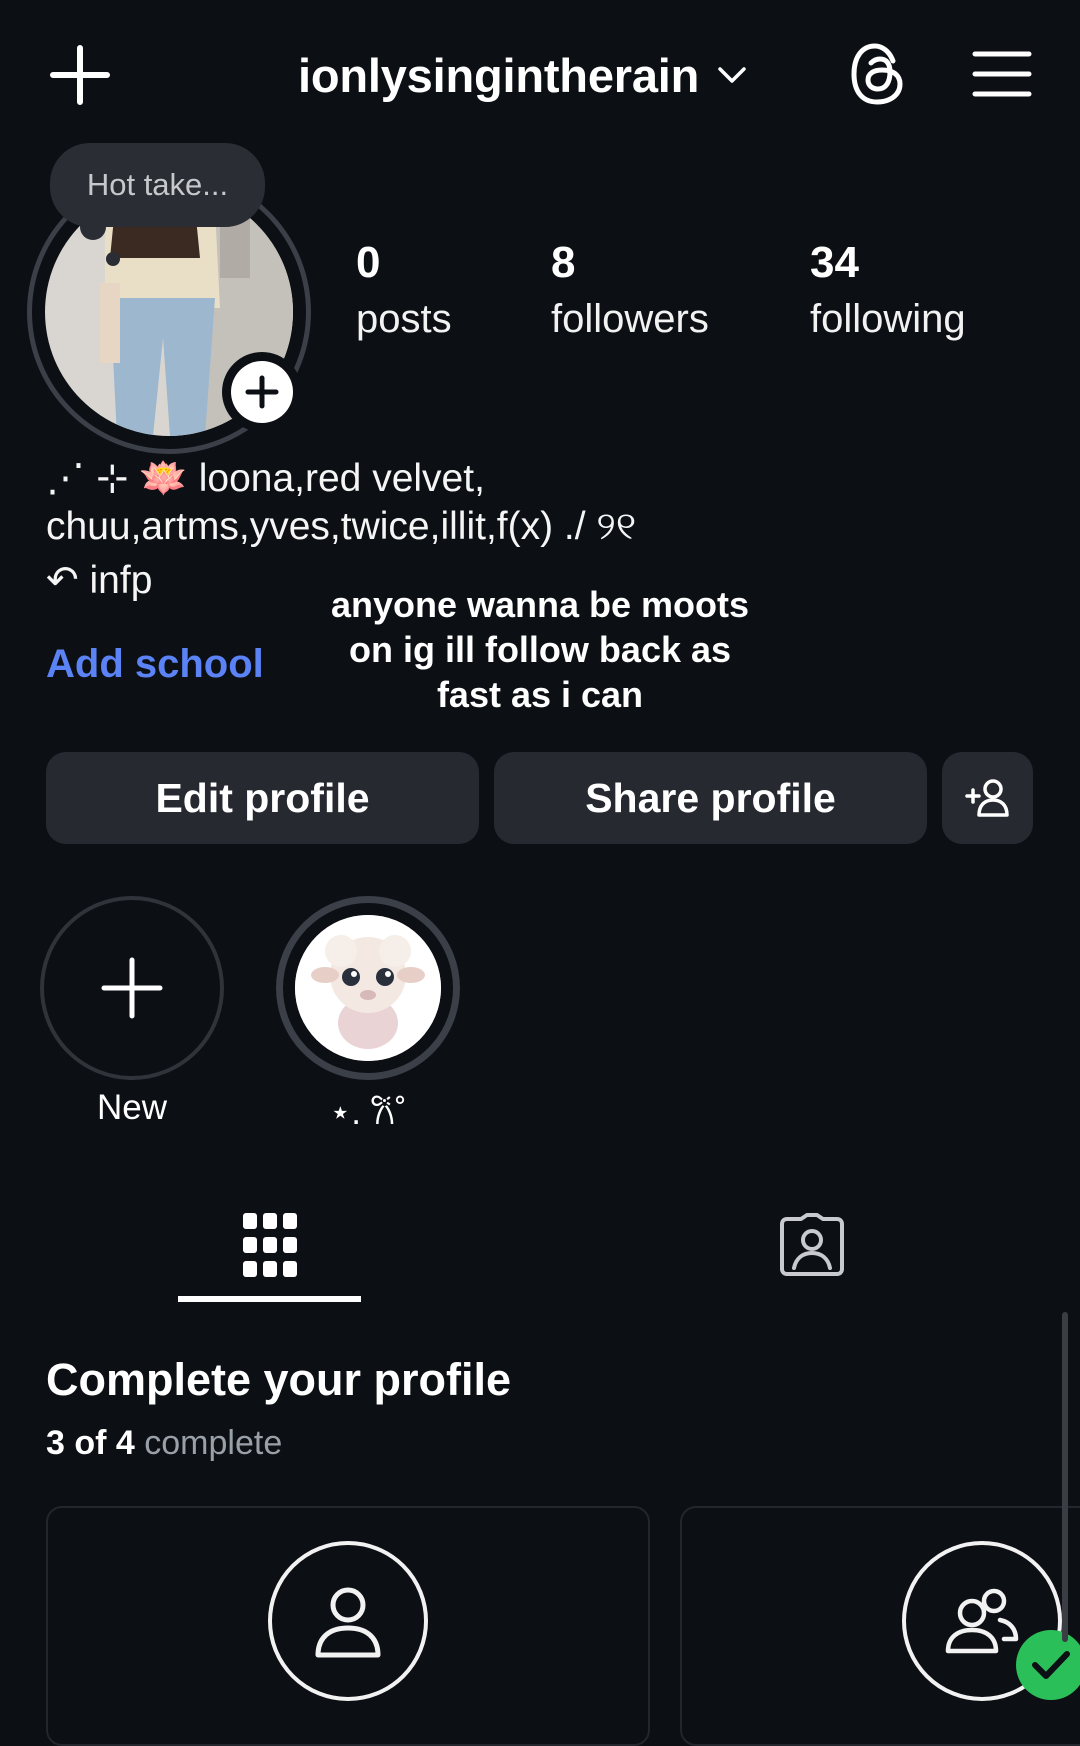 Image resolution: width=1080 pixels, height=1746 pixels. I want to click on posts-count: 0 posts, so click(404, 291).